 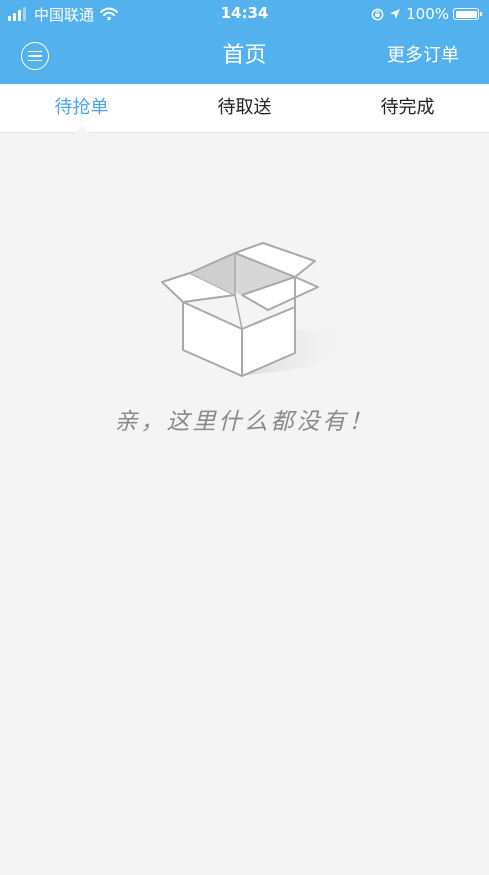 What do you see at coordinates (244, 422) in the screenshot?
I see `empty-state-message: 亲，这里什么都没有！` at bounding box center [244, 422].